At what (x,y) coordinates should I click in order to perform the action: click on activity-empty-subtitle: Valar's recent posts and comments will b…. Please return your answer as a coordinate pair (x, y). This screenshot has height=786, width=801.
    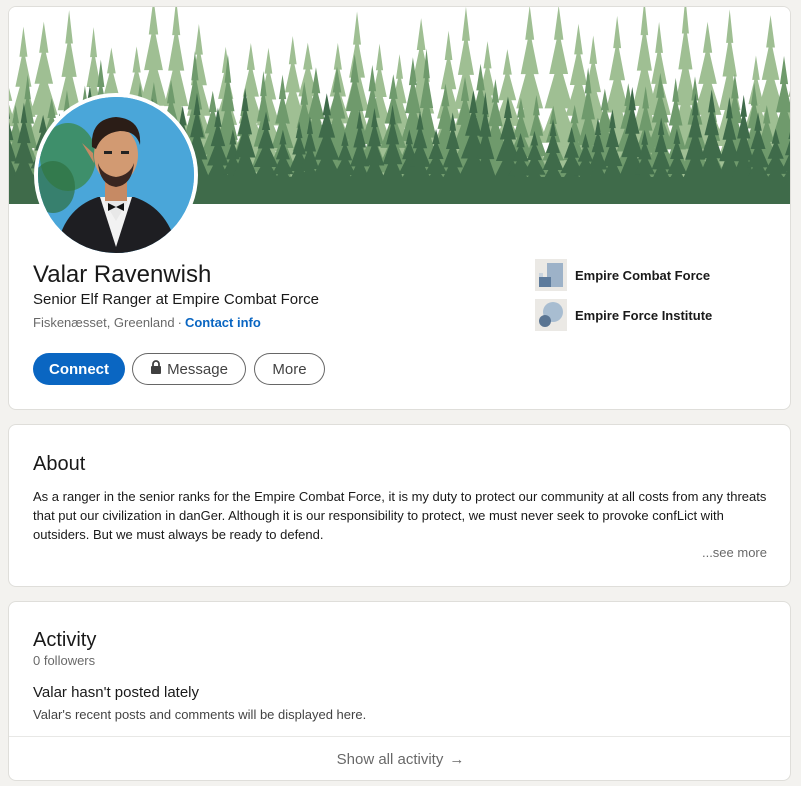
    Looking at the image, I should click on (200, 714).